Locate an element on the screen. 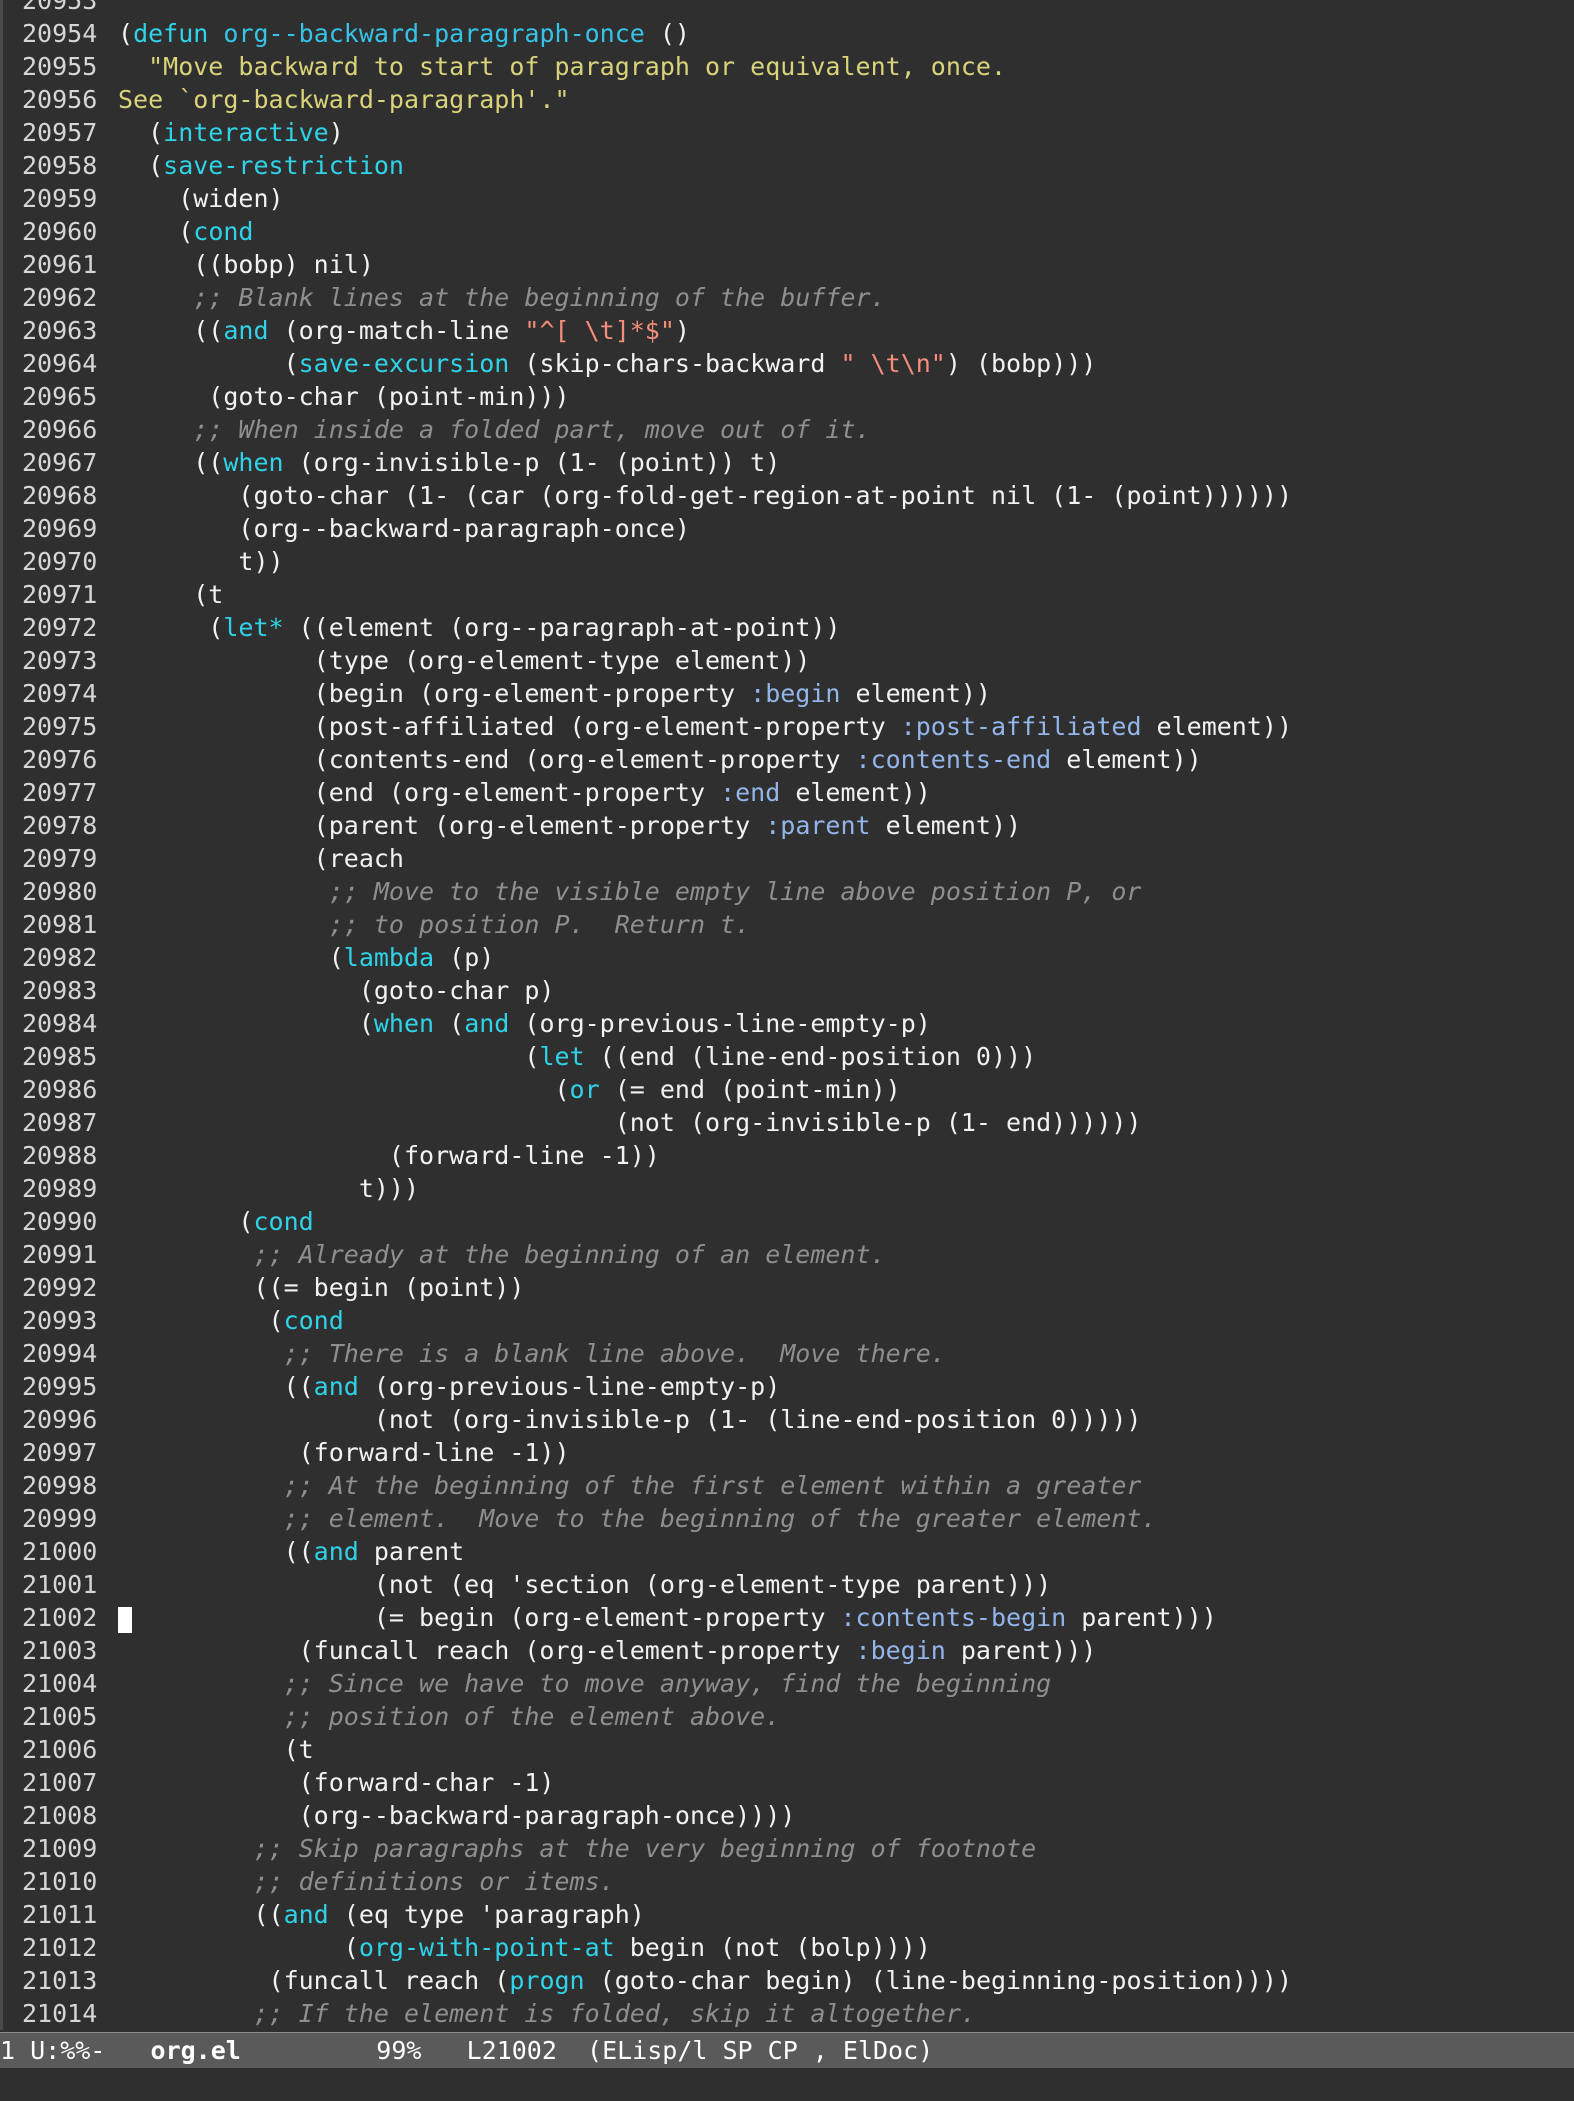 The height and width of the screenshot is (2101, 1574). code-line: 20982 (lambda (p) is located at coordinates (787, 957).